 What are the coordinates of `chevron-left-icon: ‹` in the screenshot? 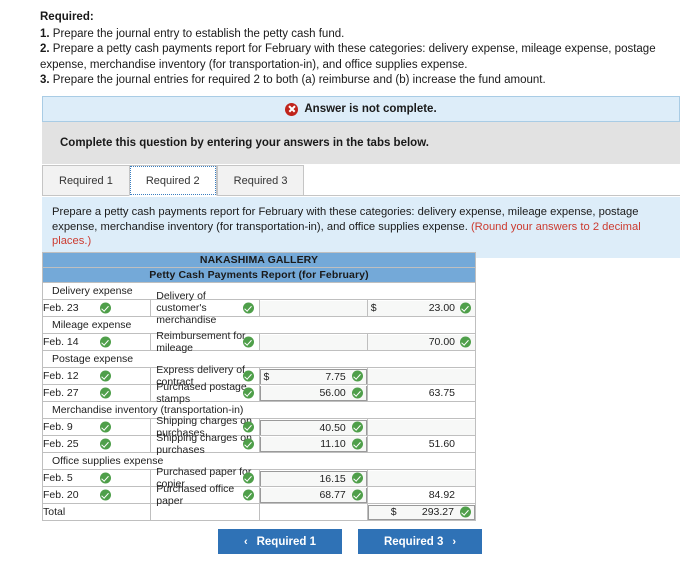 It's located at (245, 541).